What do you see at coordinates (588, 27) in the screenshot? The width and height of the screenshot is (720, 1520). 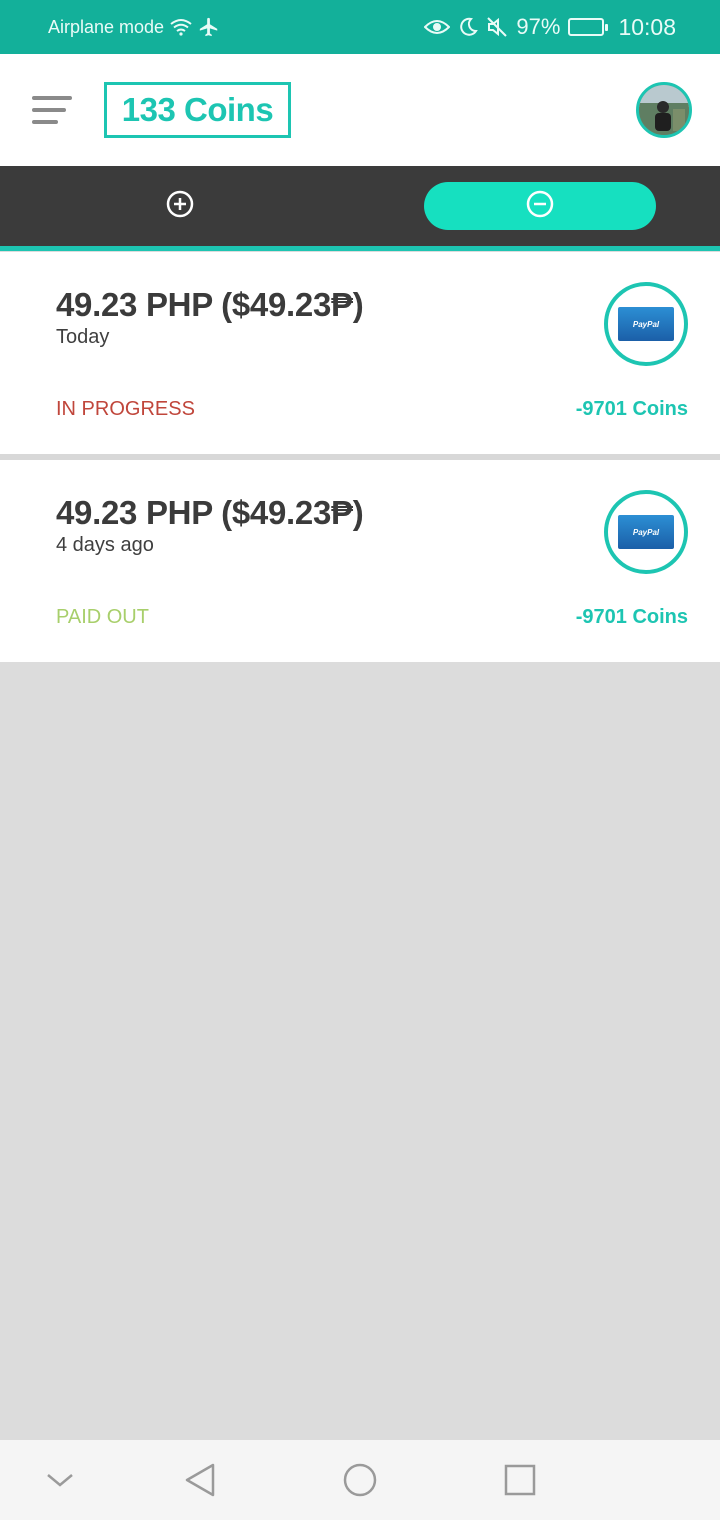 I see `battery-icon` at bounding box center [588, 27].